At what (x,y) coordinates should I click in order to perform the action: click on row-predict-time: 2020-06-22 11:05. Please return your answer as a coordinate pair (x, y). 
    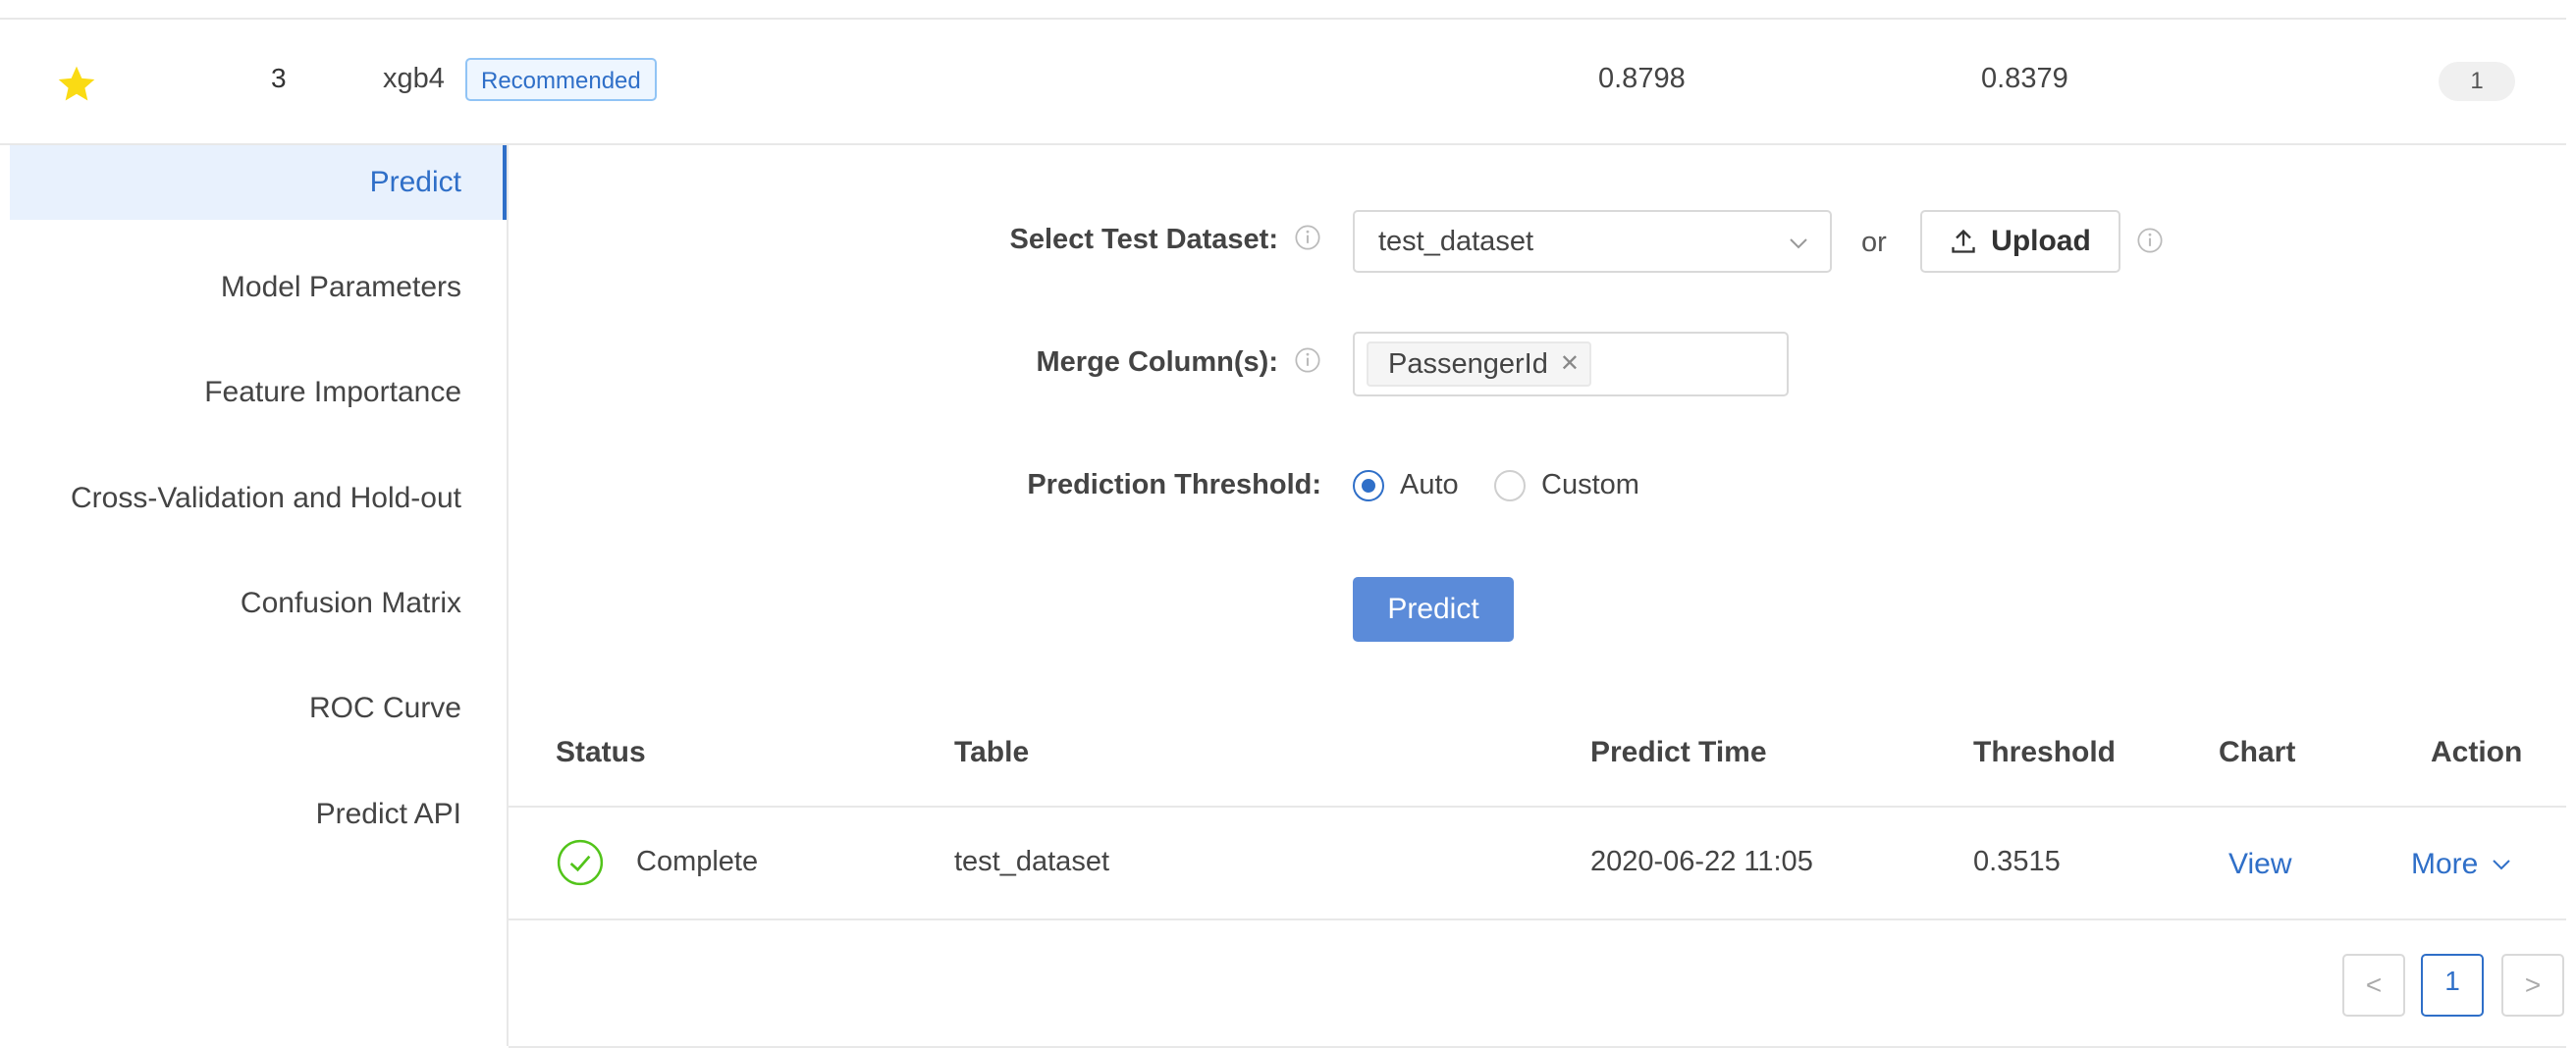
    Looking at the image, I should click on (1701, 861).